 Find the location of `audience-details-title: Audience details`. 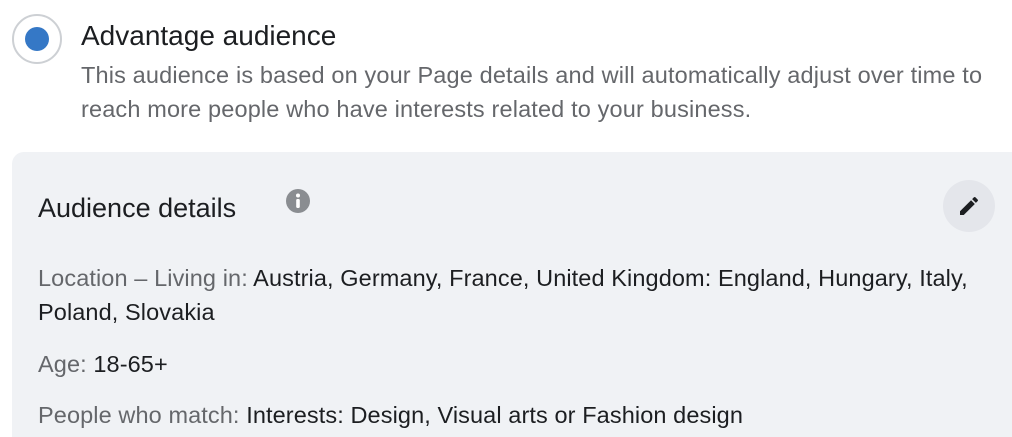

audience-details-title: Audience details is located at coordinates (137, 208).